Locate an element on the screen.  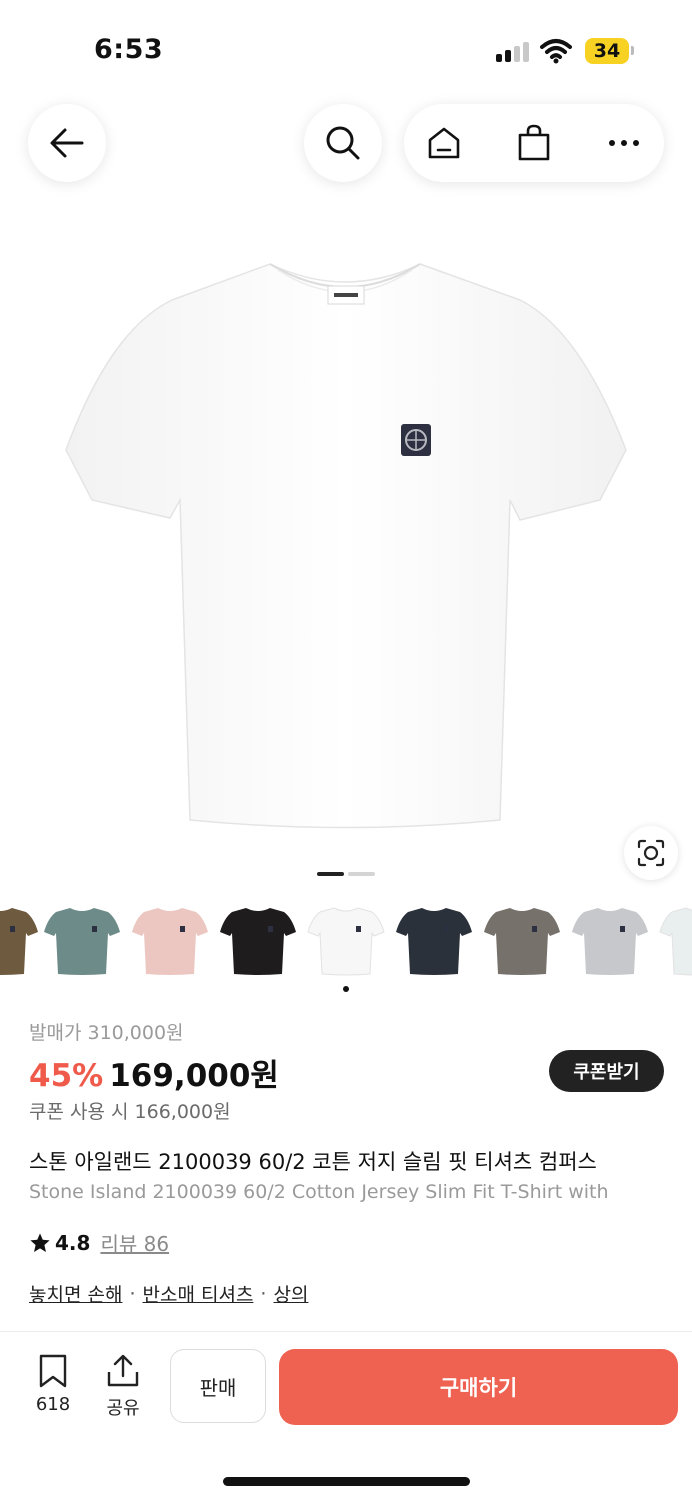
cellular-signal-icon is located at coordinates (514, 52).